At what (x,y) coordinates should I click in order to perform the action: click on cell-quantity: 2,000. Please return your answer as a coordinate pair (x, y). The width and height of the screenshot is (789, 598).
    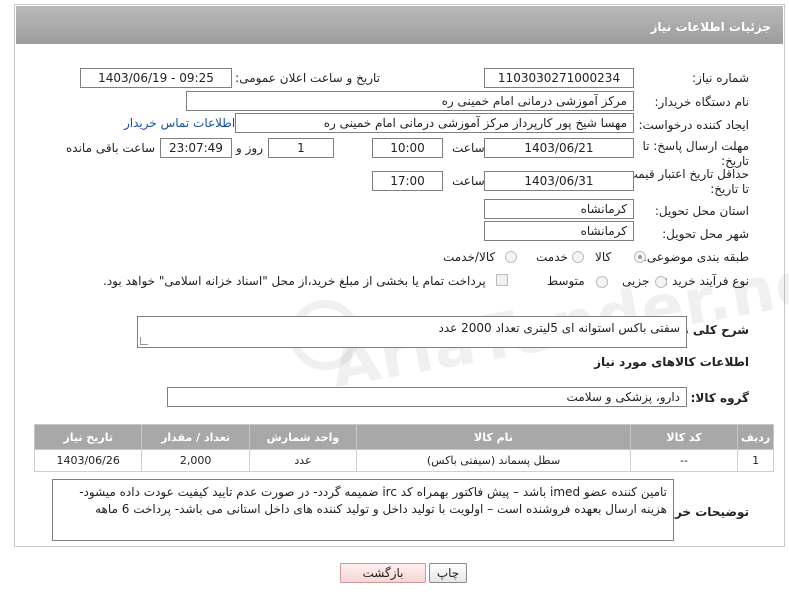
    Looking at the image, I should click on (195, 460).